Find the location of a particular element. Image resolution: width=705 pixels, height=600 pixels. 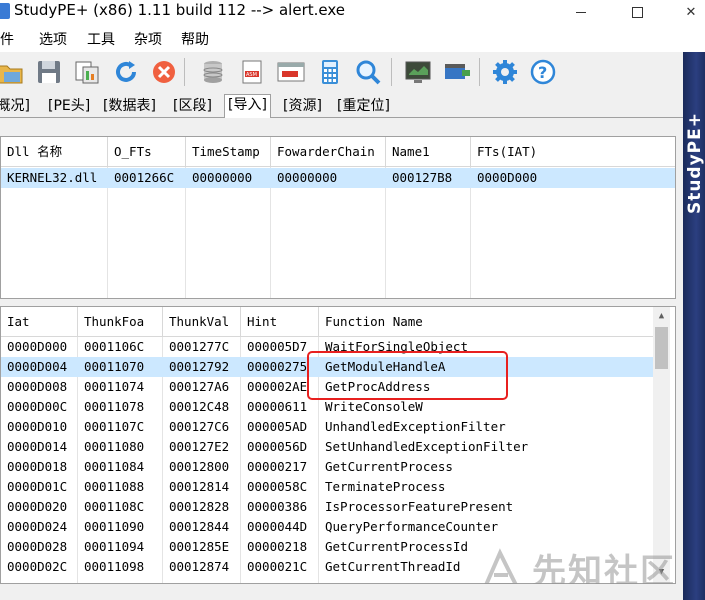

open-folder-icon is located at coordinates (13, 72).